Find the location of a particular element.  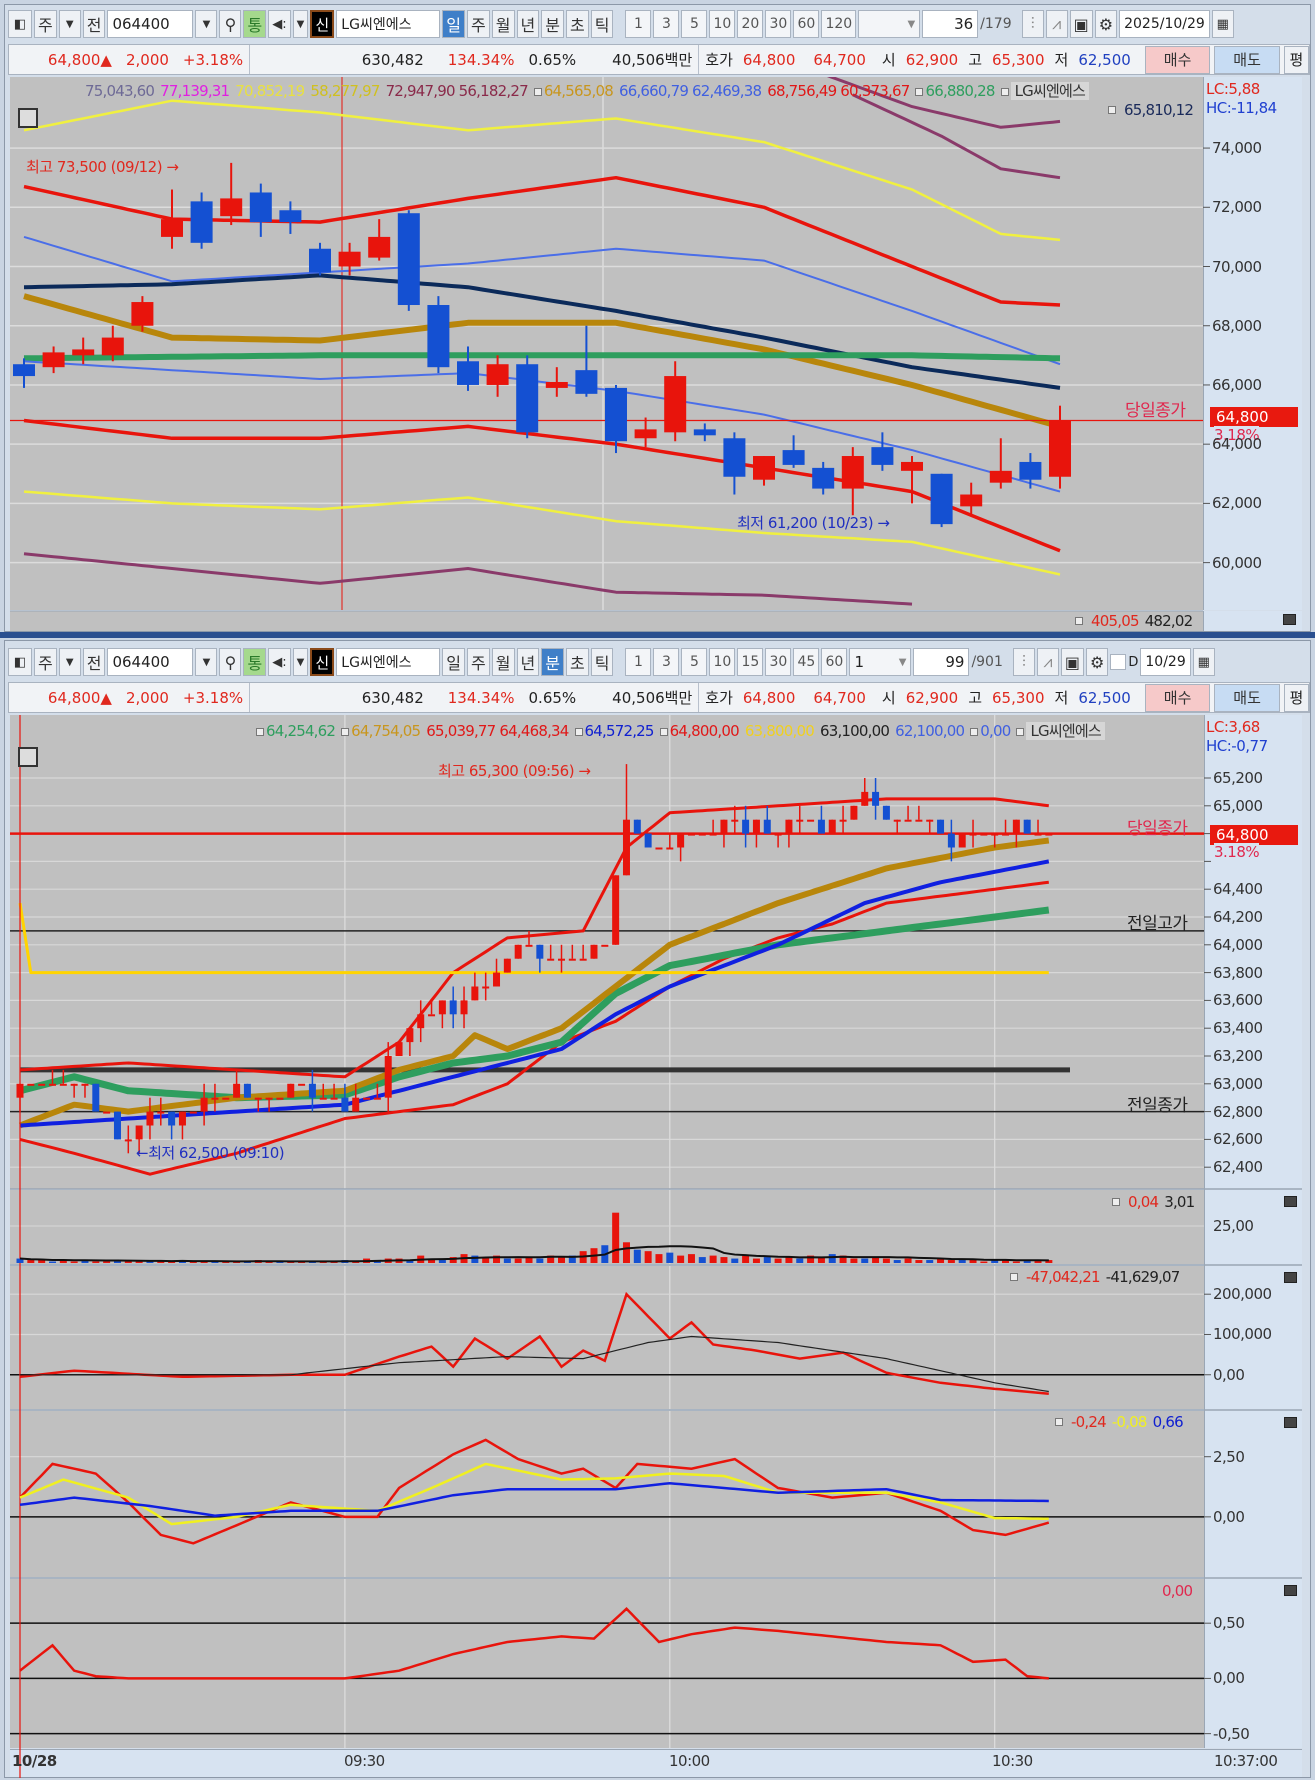

indicator5-axis-label: 0,50 is located at coordinates (1229, 1623).